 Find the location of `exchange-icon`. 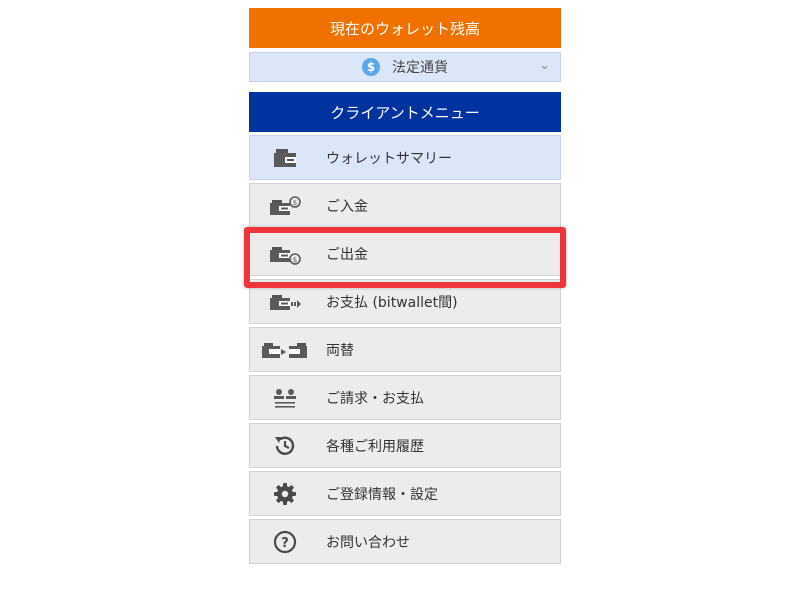

exchange-icon is located at coordinates (285, 350).